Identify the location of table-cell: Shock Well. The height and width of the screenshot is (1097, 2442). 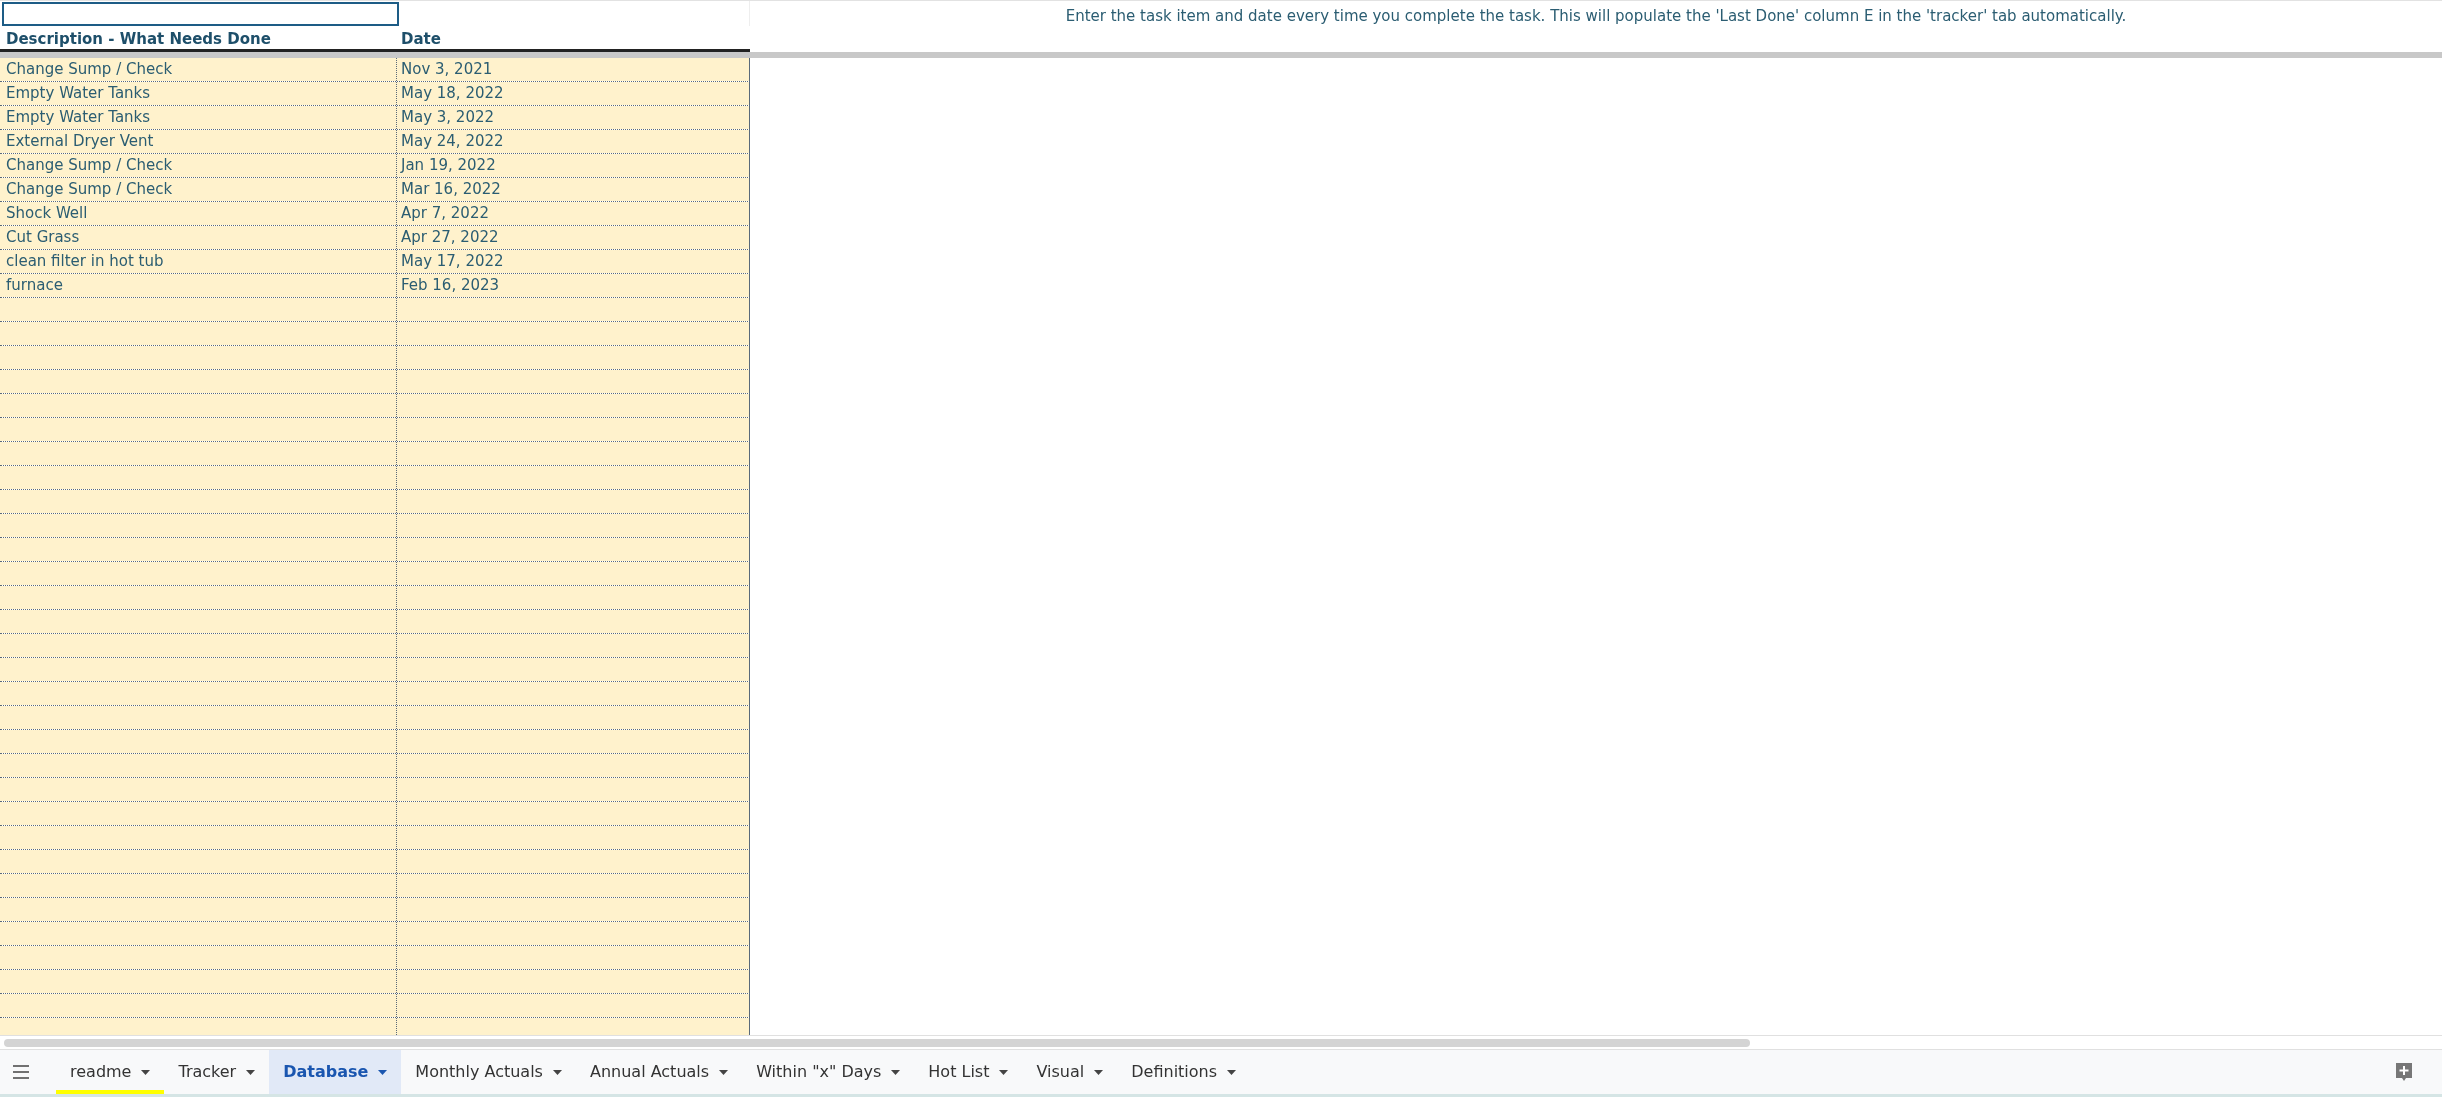
(198, 213).